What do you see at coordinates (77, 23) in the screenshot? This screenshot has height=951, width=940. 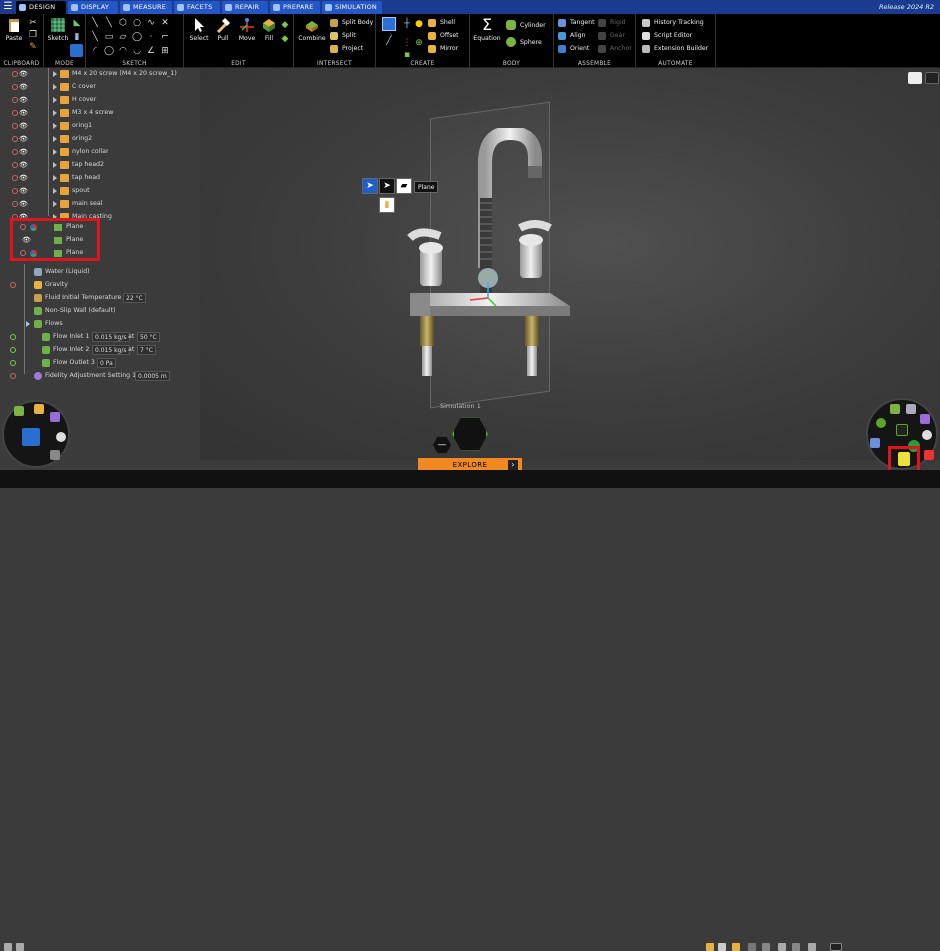 I see `section-mode-icon: ◣` at bounding box center [77, 23].